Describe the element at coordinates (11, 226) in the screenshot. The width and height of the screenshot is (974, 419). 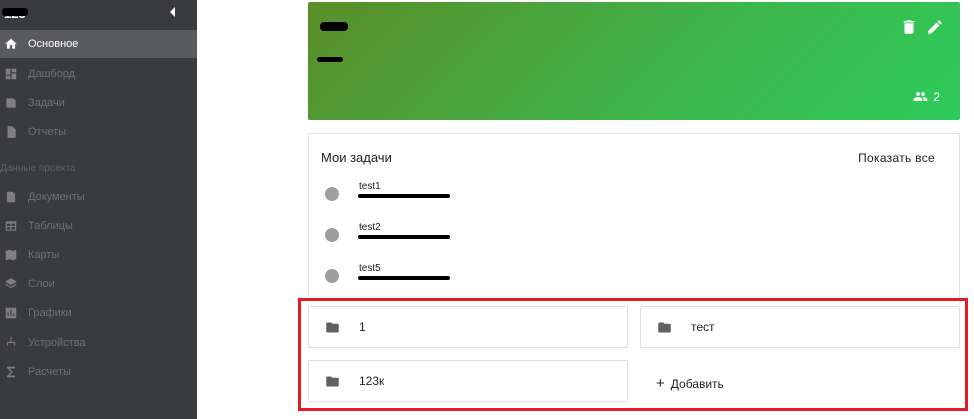
I see `table-icon` at that location.